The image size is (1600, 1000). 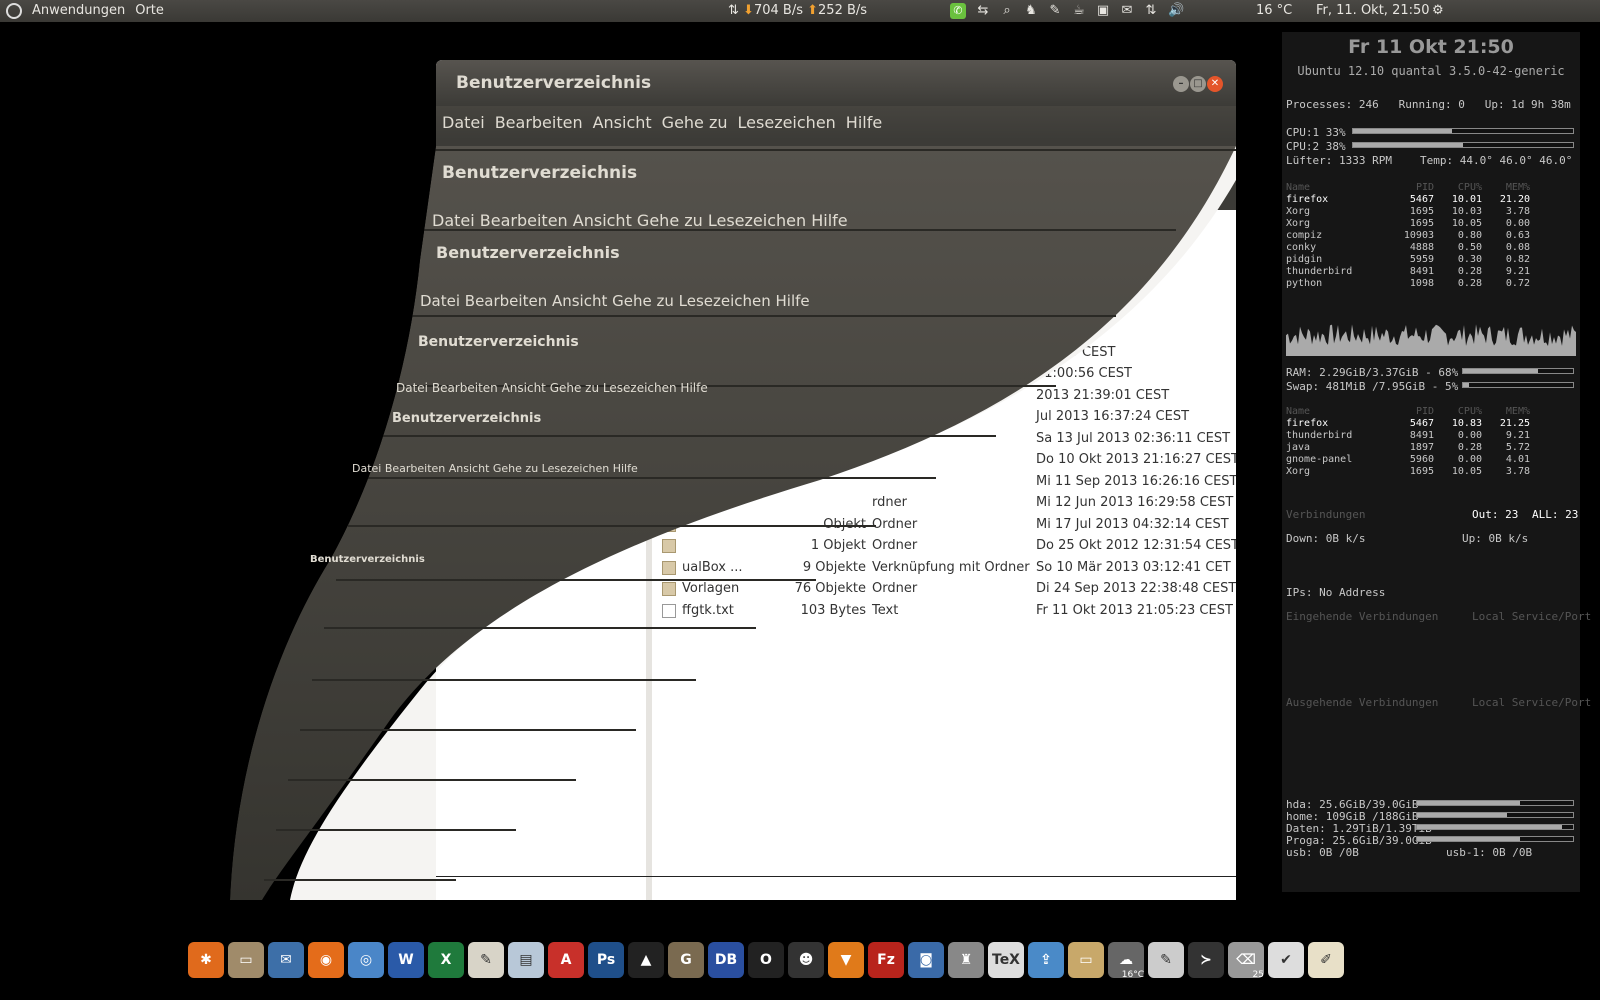 What do you see at coordinates (958, 11) in the screenshot?
I see `phone-icon: ✆` at bounding box center [958, 11].